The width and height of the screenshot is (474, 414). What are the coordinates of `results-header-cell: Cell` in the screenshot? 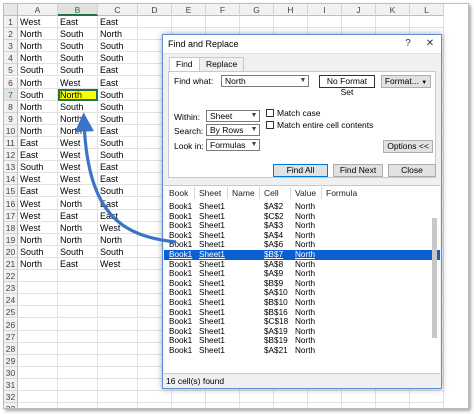 It's located at (271, 193).